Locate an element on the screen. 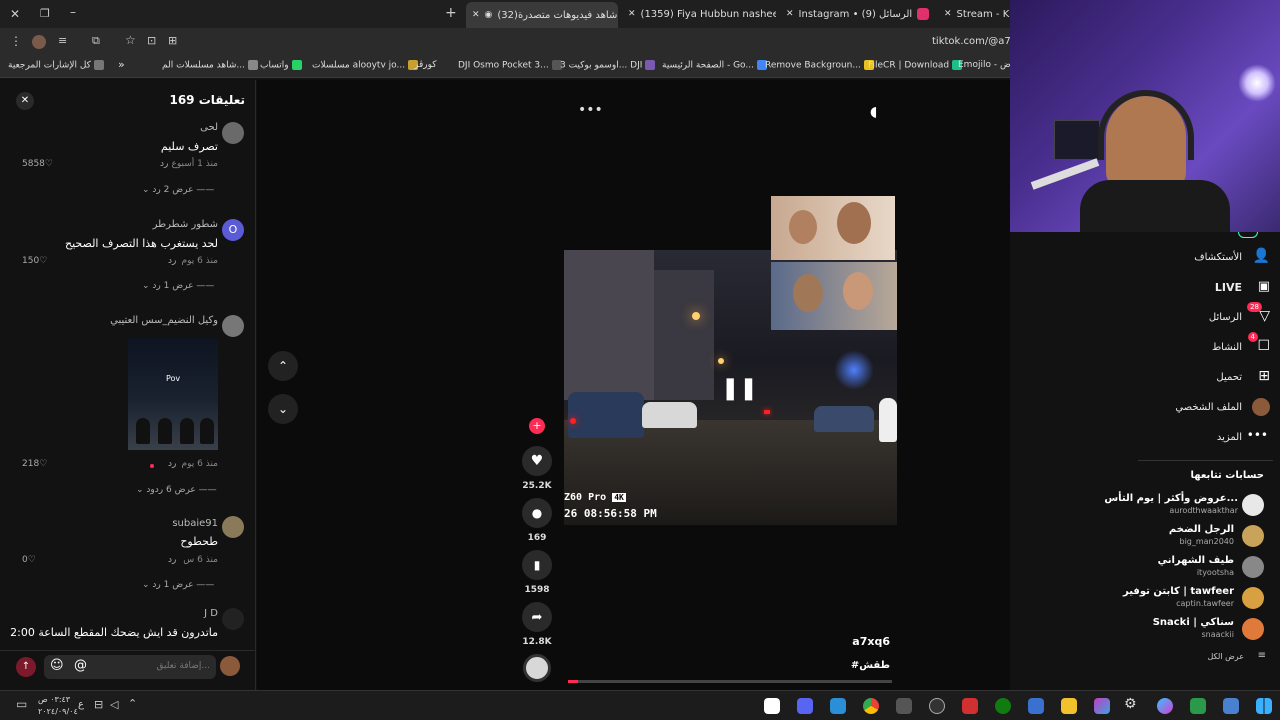 The image size is (1280, 720). bookmark-all: كل الإشارات المرجعية is located at coordinates (57, 65).